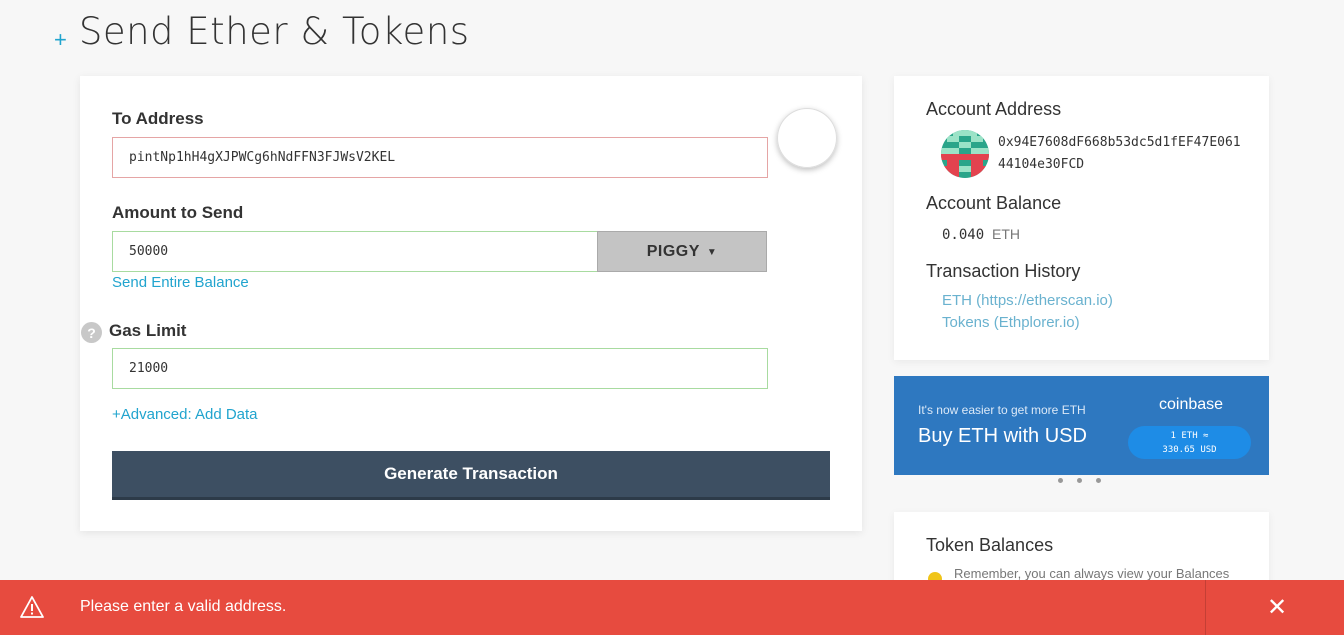 This screenshot has height=635, width=1344. Describe the element at coordinates (1011, 322) in the screenshot. I see `ethplorer-link: Tokens (Ethplorer.io)` at that location.